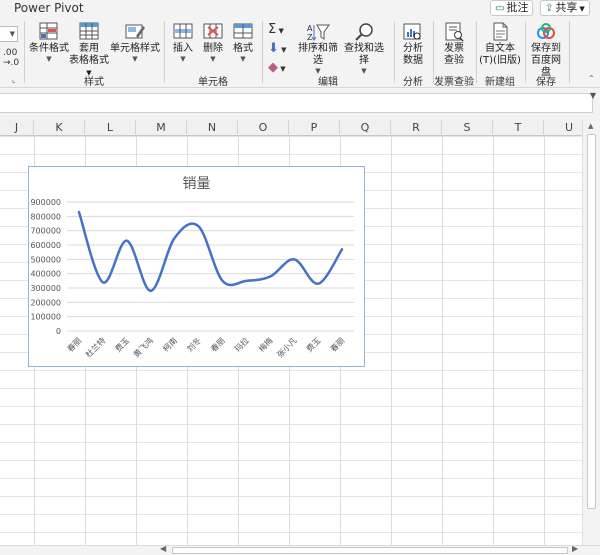 The image size is (600, 555). What do you see at coordinates (58, 331) in the screenshot?
I see `y-tick-label: 0` at bounding box center [58, 331].